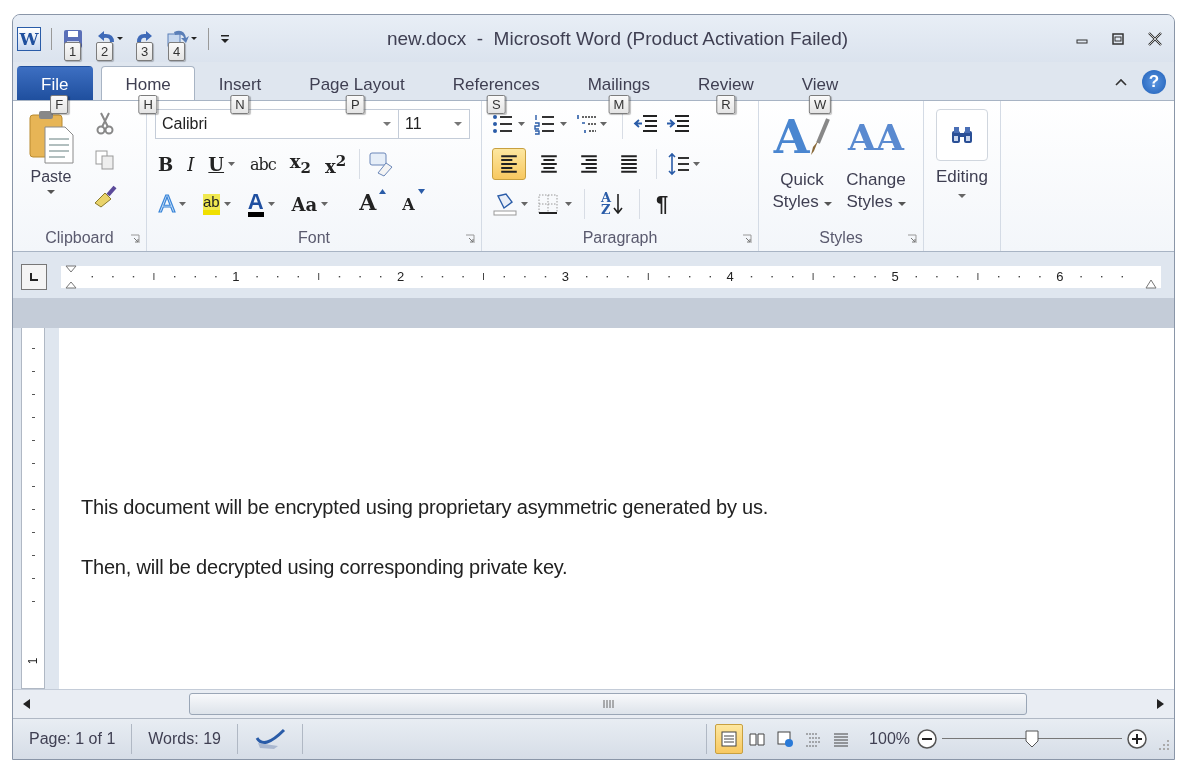 Image resolution: width=1178 pixels, height=761 pixels. Describe the element at coordinates (59, 104) in the screenshot. I see `keytip-tooltip: F` at that location.